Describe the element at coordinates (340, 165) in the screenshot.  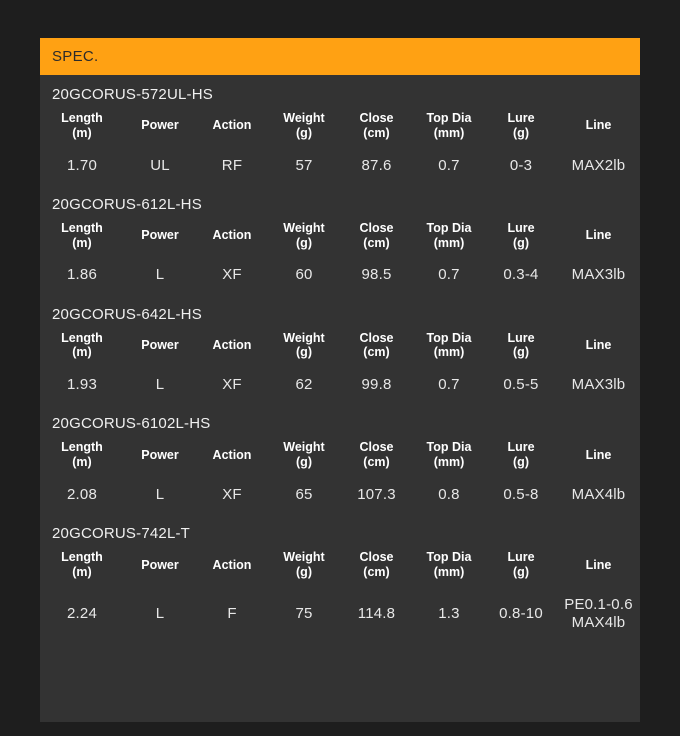
I see `table-row: 1.70 UL RF 57 87.6 0.7 0-3 MAX2lb` at that location.